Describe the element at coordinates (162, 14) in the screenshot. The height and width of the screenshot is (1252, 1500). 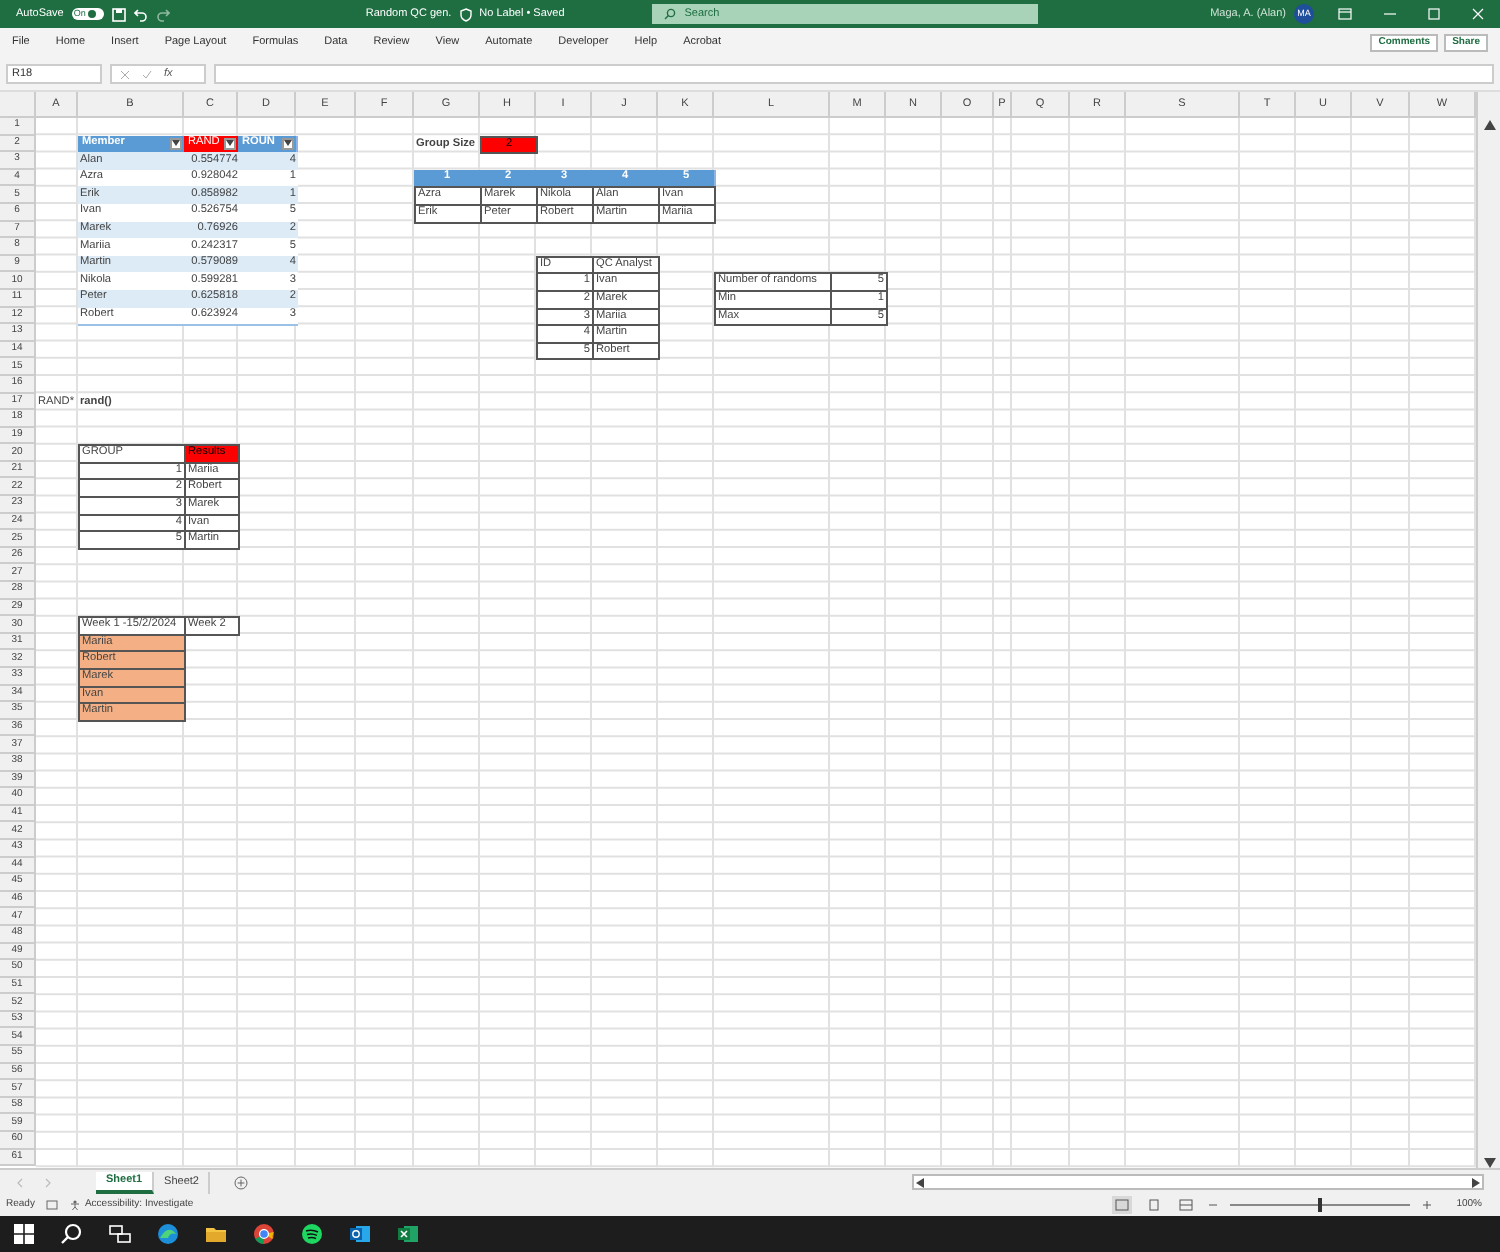
I see `redo-icon` at that location.